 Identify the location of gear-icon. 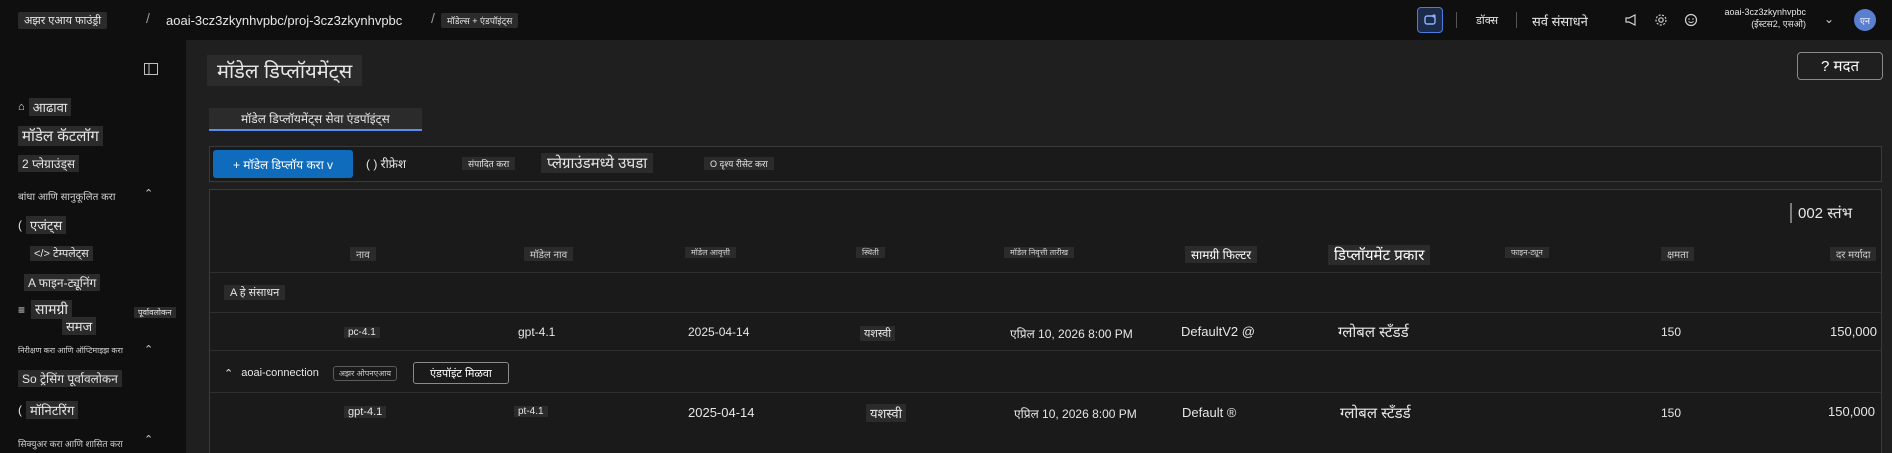
(1661, 20).